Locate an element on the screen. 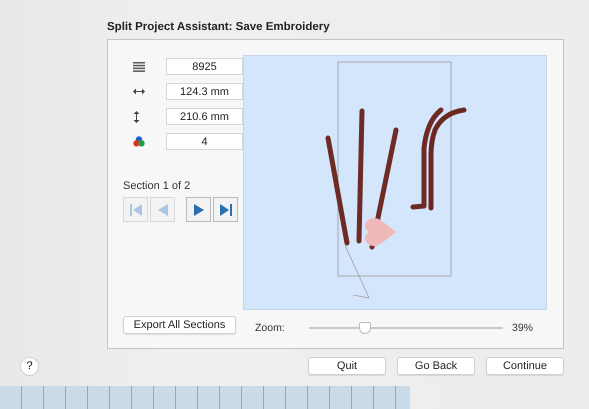 Image resolution: width=589 pixels, height=409 pixels. vertical-arrows-icon is located at coordinates (136, 116).